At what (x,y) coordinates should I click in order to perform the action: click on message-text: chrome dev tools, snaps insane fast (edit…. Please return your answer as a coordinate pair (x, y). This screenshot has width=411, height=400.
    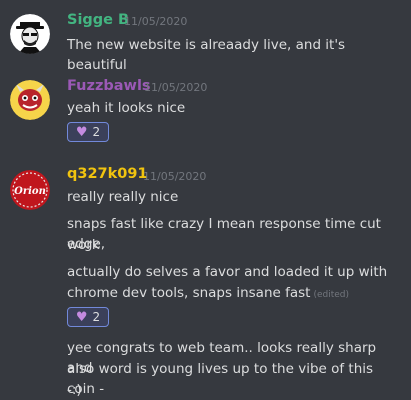
    Looking at the image, I should click on (236, 294).